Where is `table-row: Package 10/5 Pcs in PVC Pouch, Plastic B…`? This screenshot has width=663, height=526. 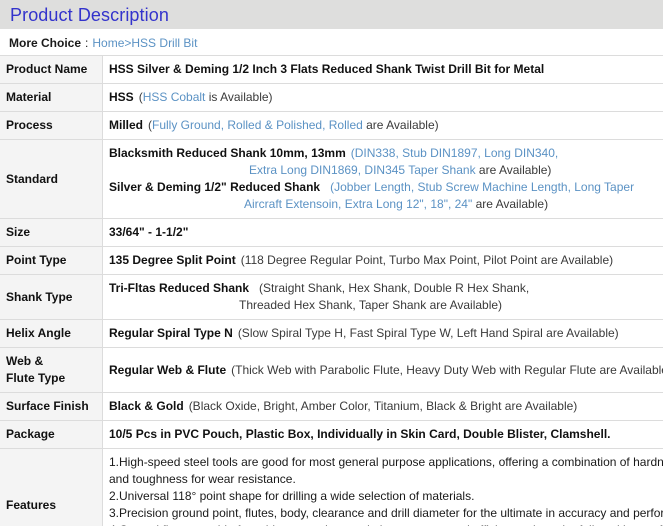
table-row: Package 10/5 Pcs in PVC Pouch, Plastic B… is located at coordinates (331, 434).